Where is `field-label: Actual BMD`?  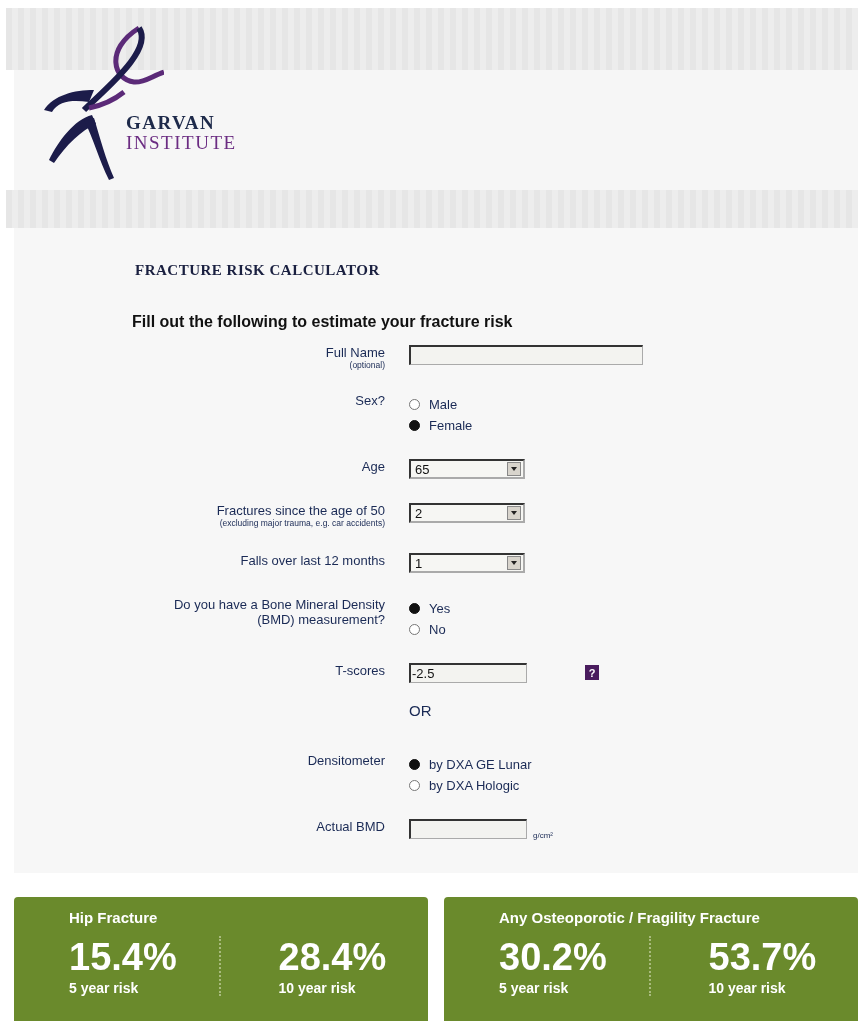 field-label: Actual BMD is located at coordinates (350, 826).